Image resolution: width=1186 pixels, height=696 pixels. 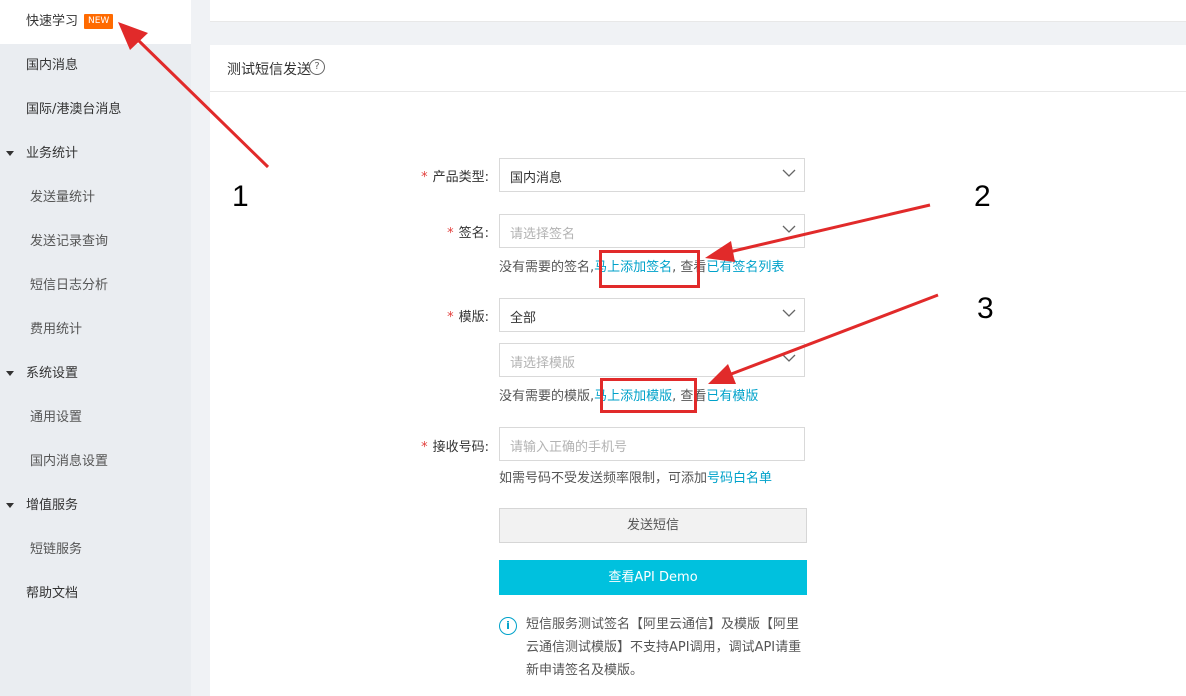 I want to click on sidebar-item-send-records: 发送记录查询, so click(x=95, y=242).